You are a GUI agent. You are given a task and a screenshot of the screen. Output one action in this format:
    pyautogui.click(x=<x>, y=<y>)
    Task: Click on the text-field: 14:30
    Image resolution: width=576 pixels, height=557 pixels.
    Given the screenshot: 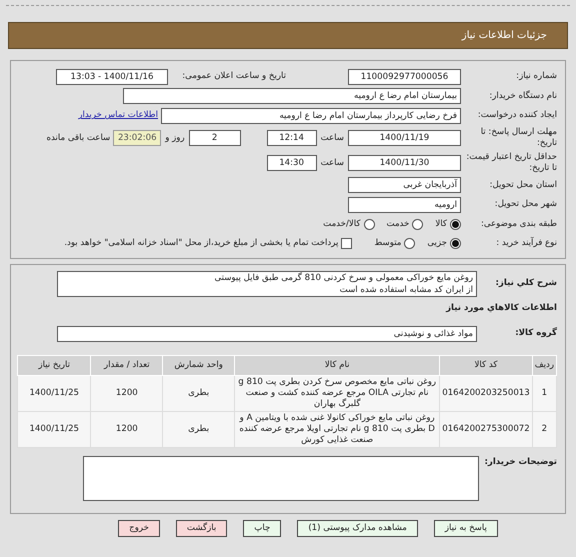 What is the action you would take?
    pyautogui.click(x=291, y=163)
    